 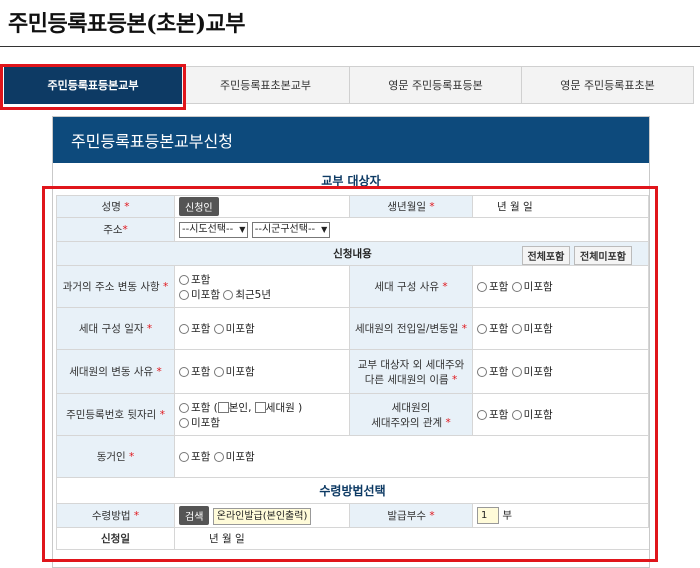 What do you see at coordinates (126, 24) in the screenshot?
I see `page-title: 주민등록표등본(초본)교부` at bounding box center [126, 24].